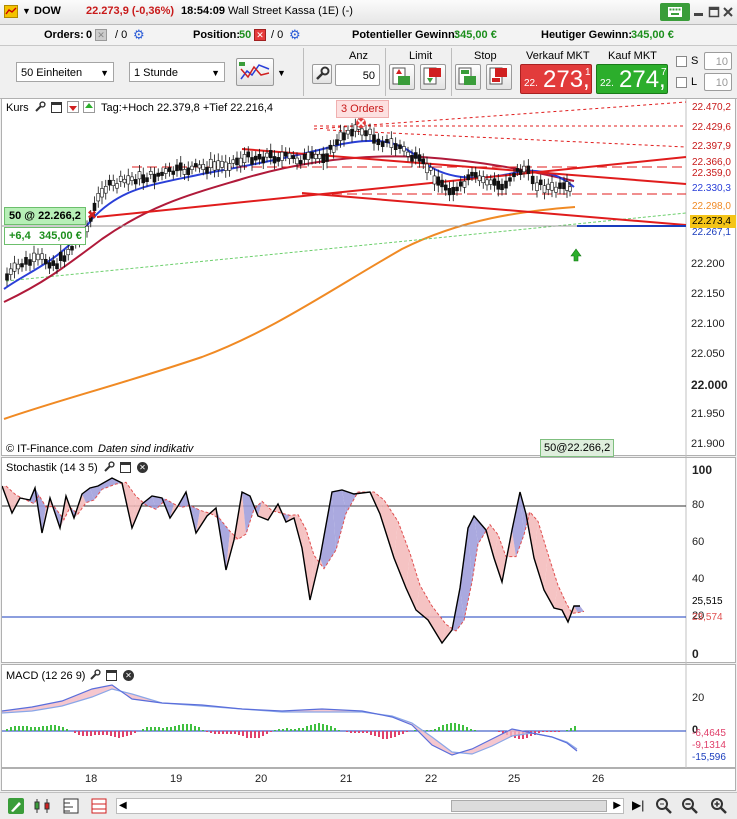 This screenshot has width=737, height=819. Describe the element at coordinates (699, 12) in the screenshot. I see `minimize-icon` at that location.